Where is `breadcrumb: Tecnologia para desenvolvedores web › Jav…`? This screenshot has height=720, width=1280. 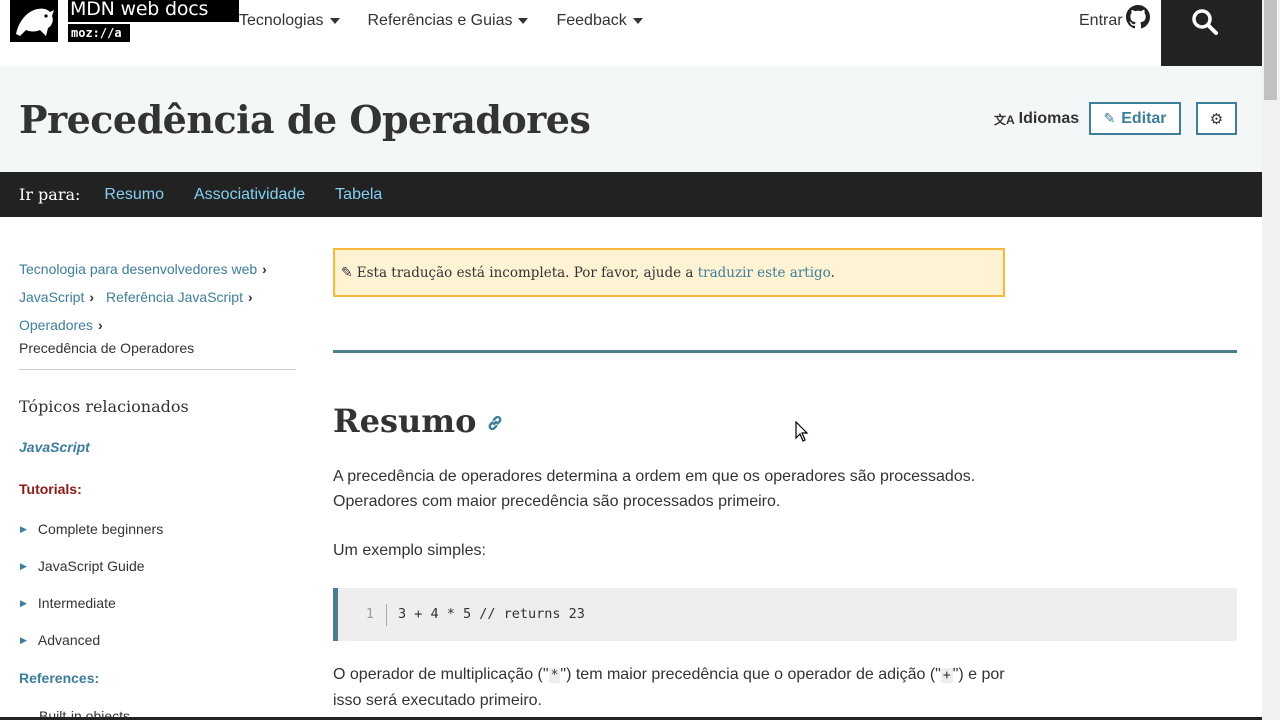 breadcrumb: Tecnologia para desenvolvedores web › Jav… is located at coordinates (157, 306).